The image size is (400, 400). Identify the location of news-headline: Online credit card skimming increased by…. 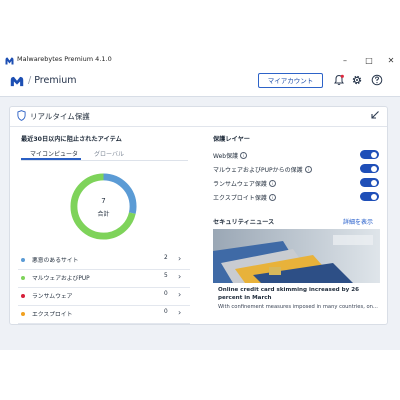
(297, 294).